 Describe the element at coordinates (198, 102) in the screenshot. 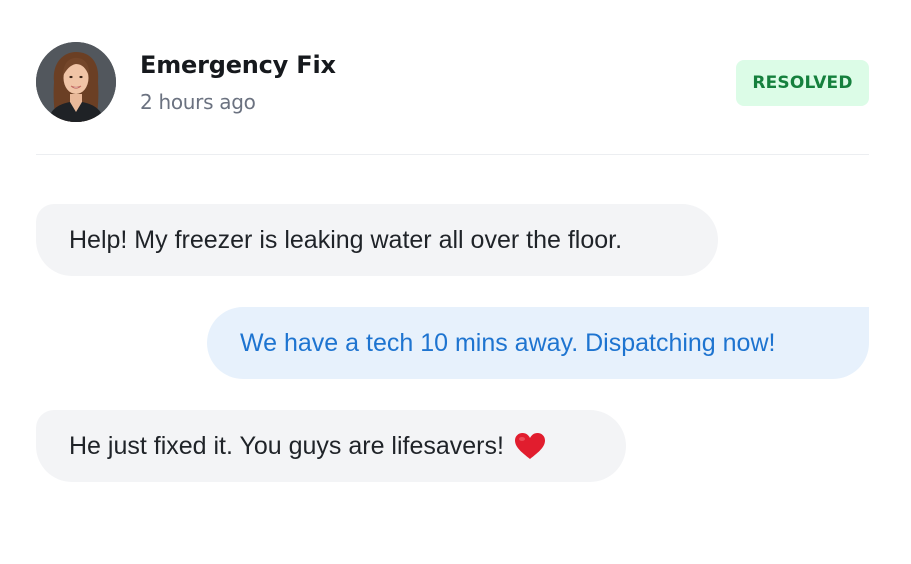

I see `timestamp: 2 hours ago` at that location.